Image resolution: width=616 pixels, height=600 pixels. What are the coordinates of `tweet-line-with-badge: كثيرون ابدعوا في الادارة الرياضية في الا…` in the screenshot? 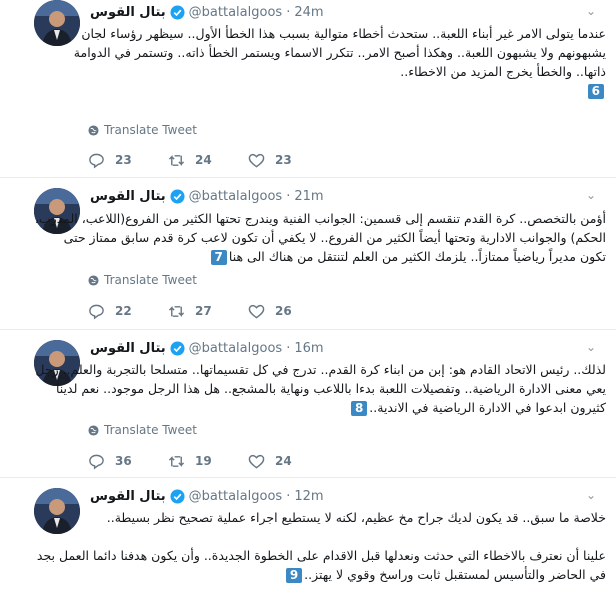 It's located at (347, 407).